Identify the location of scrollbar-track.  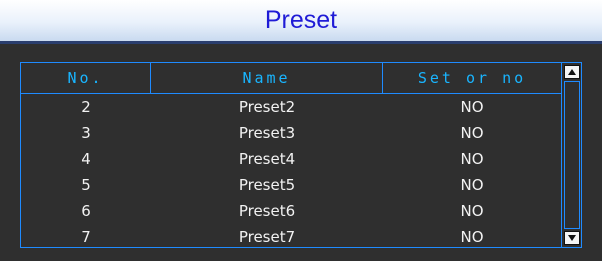
(572, 155).